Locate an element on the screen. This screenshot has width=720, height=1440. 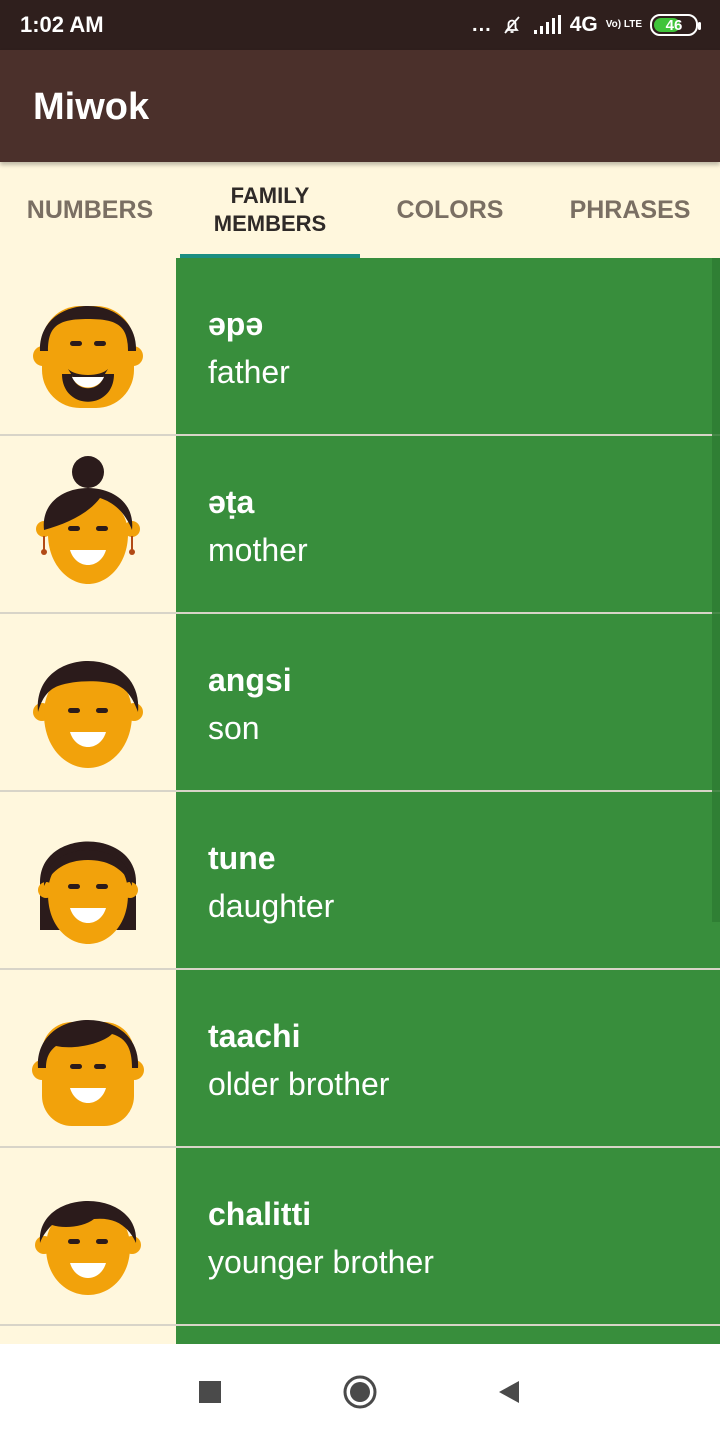
home-button is located at coordinates (360, 1392).